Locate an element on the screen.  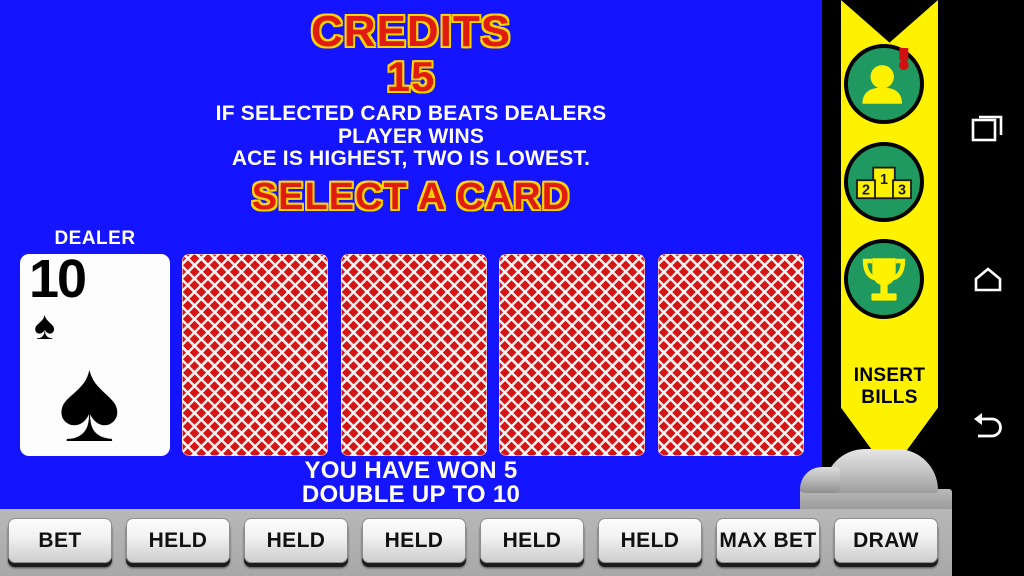
insert-bills-label: INSERT BILLS is located at coordinates (889, 387).